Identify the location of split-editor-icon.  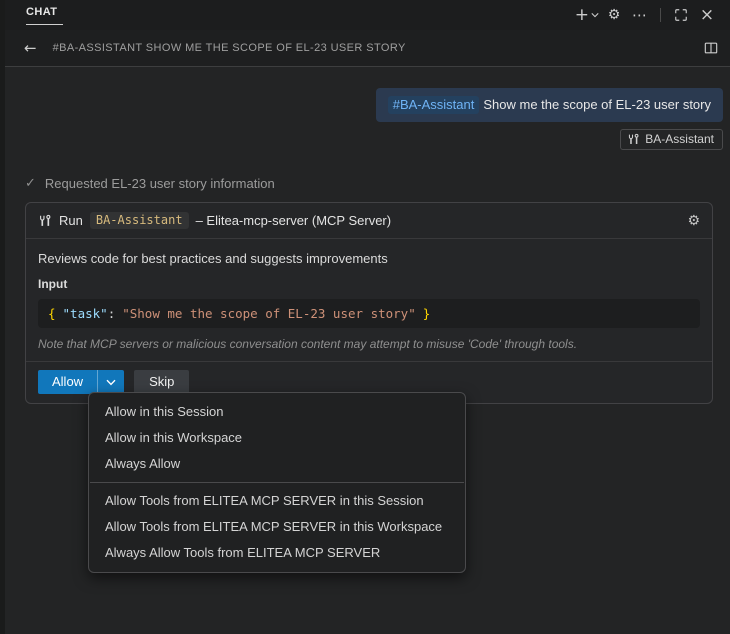
(711, 48).